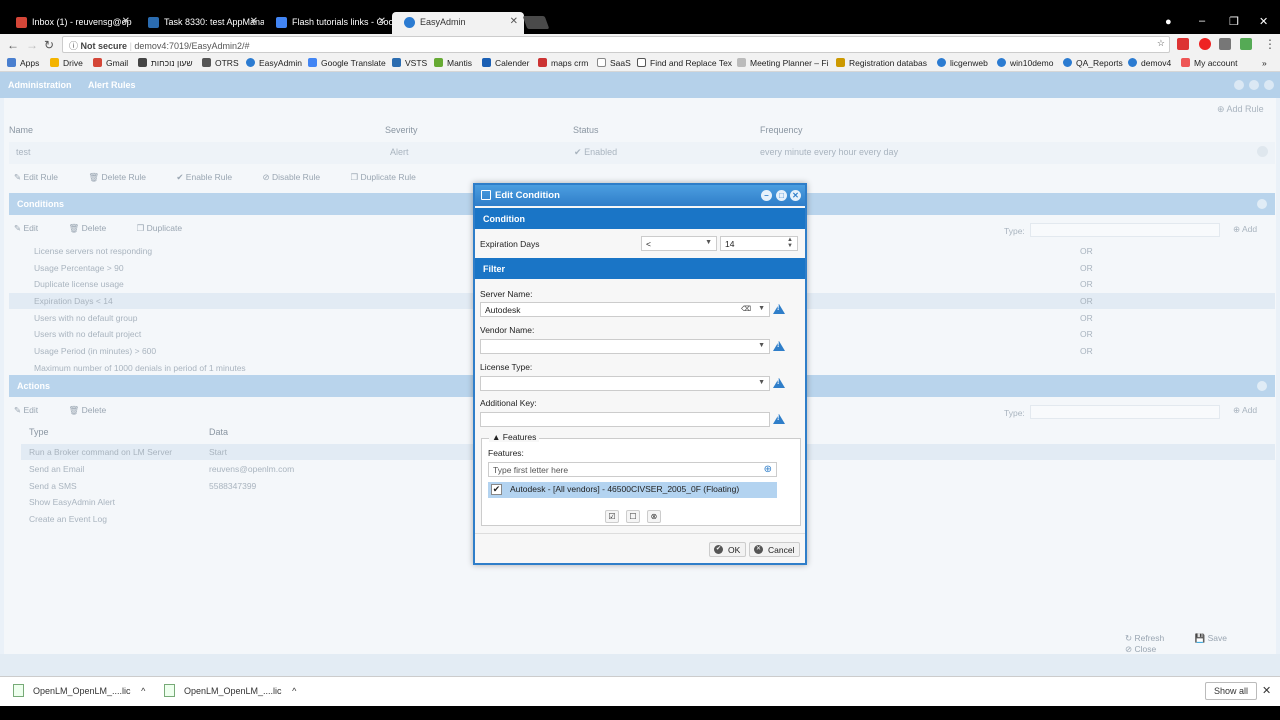  What do you see at coordinates (1245, 410) in the screenshot?
I see `add-action-button: ⊕ Add` at bounding box center [1245, 410].